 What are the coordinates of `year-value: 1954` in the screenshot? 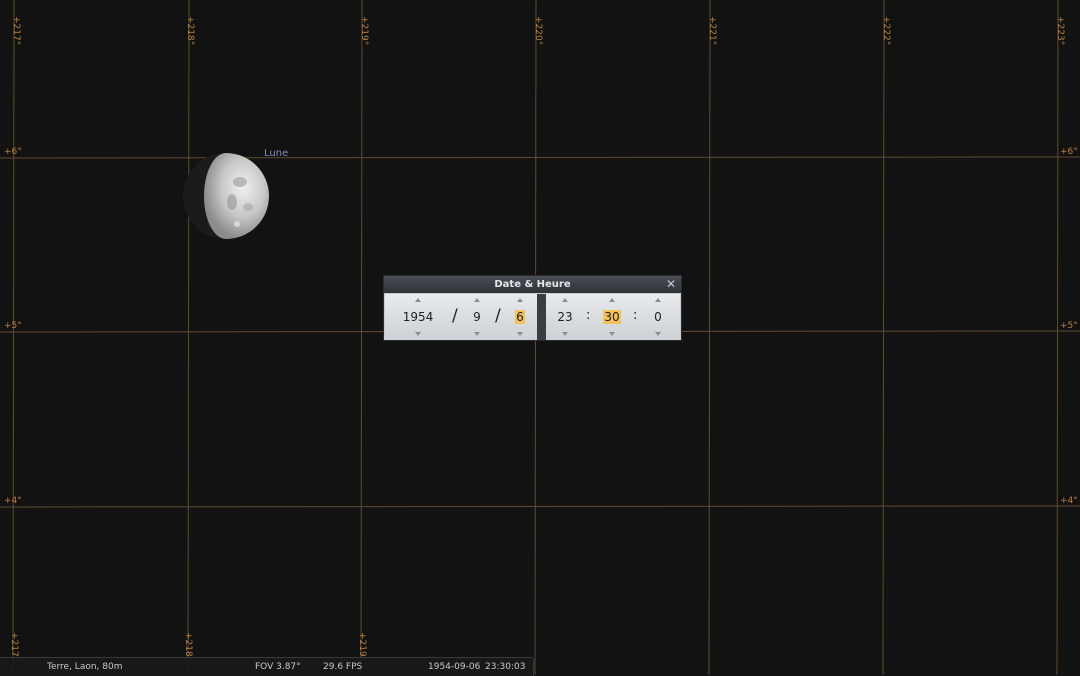 It's located at (418, 317).